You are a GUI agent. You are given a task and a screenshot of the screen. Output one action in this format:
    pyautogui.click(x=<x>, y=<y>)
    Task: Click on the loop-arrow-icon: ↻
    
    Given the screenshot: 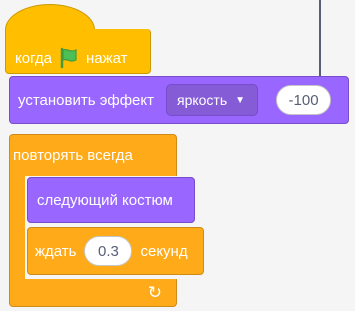 What is the action you would take?
    pyautogui.click(x=154, y=292)
    